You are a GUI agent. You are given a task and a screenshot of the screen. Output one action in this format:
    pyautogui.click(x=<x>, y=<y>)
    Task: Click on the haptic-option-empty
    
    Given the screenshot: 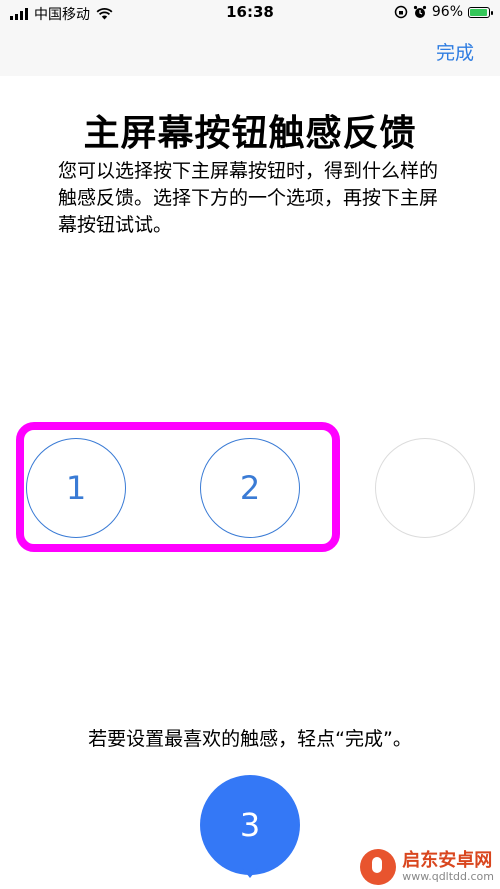 What is the action you would take?
    pyautogui.click(x=425, y=488)
    